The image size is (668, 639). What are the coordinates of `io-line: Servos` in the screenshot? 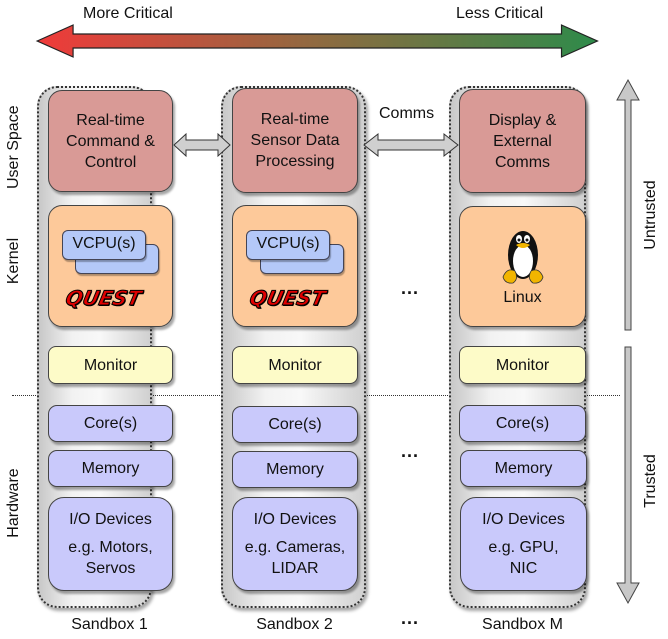 It's located at (110, 568).